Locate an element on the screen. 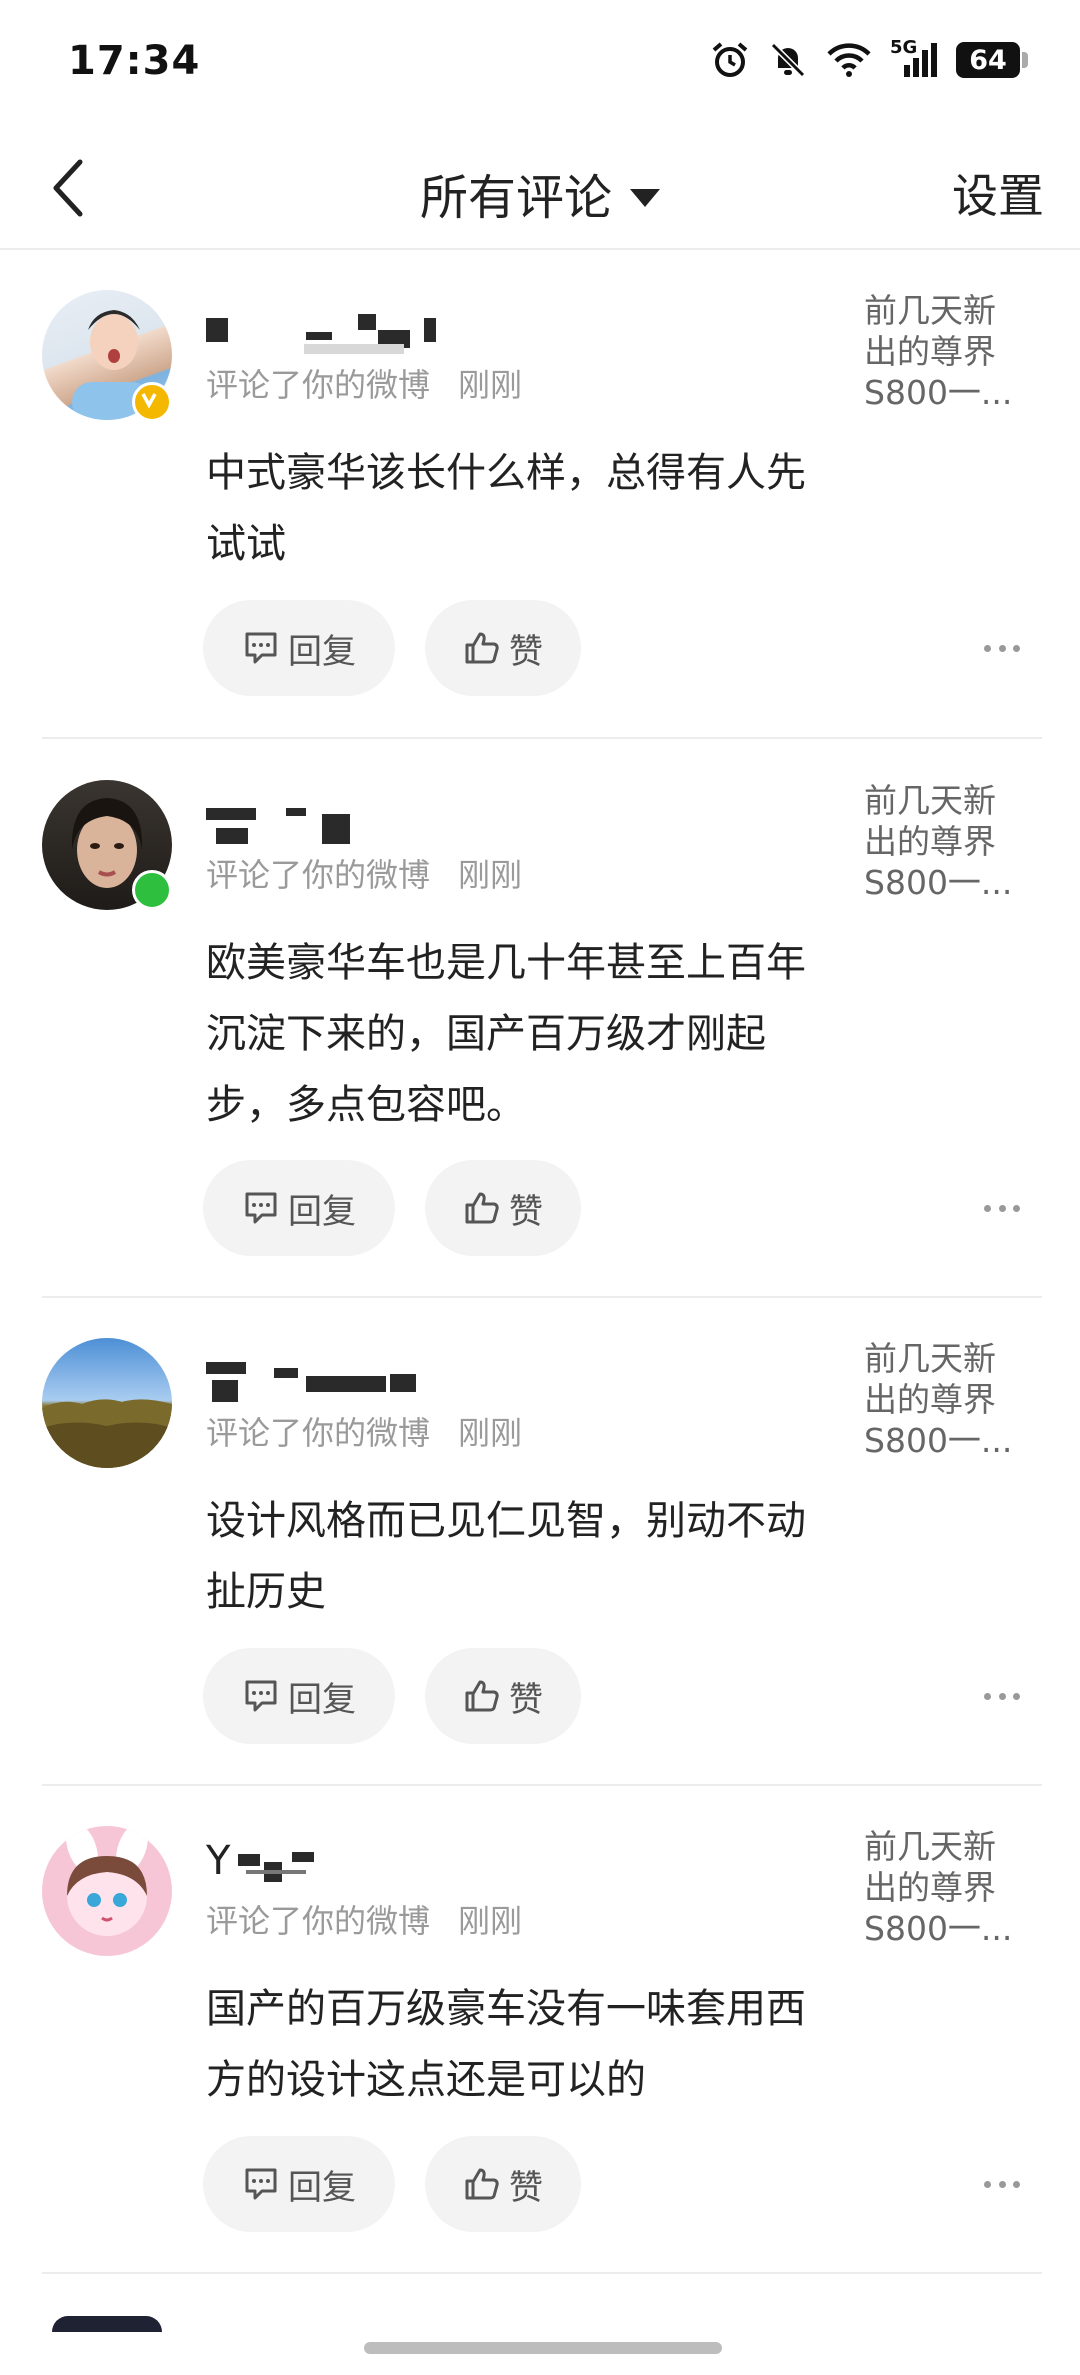 This screenshot has width=1080, height=2375. username: Y is located at coordinates (336, 1862).